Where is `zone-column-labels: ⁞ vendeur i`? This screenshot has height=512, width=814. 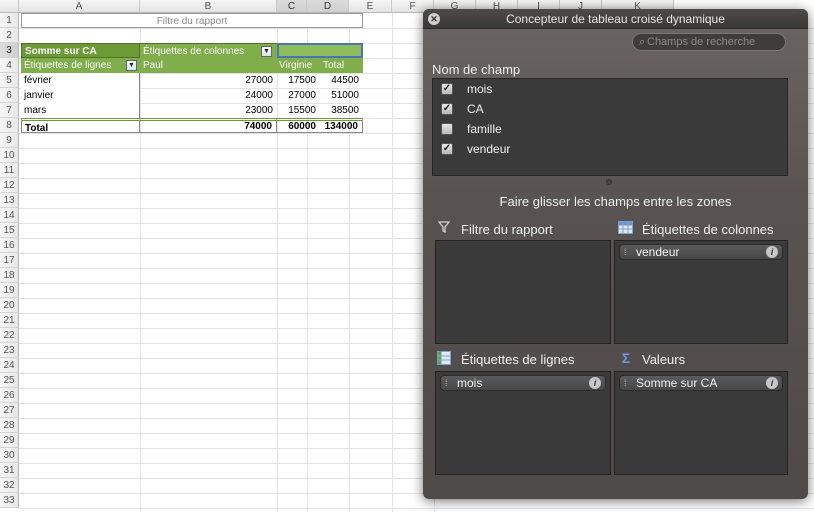
zone-column-labels: ⁞ vendeur i is located at coordinates (701, 292).